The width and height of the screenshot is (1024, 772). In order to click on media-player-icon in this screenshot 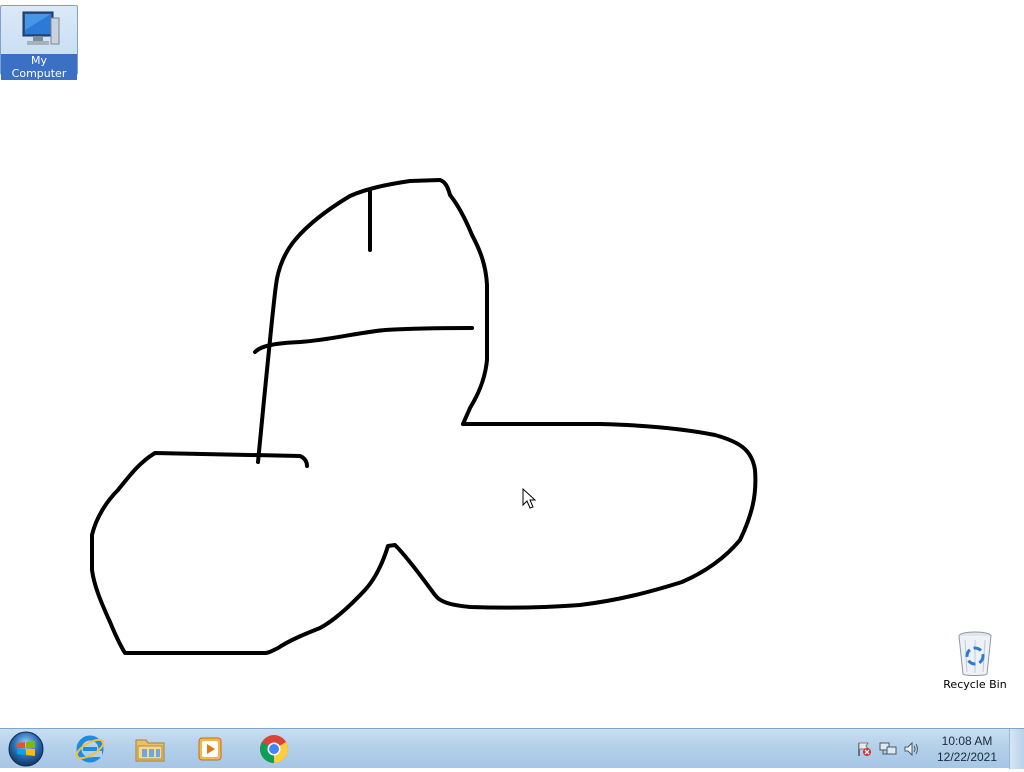, I will do `click(210, 749)`.